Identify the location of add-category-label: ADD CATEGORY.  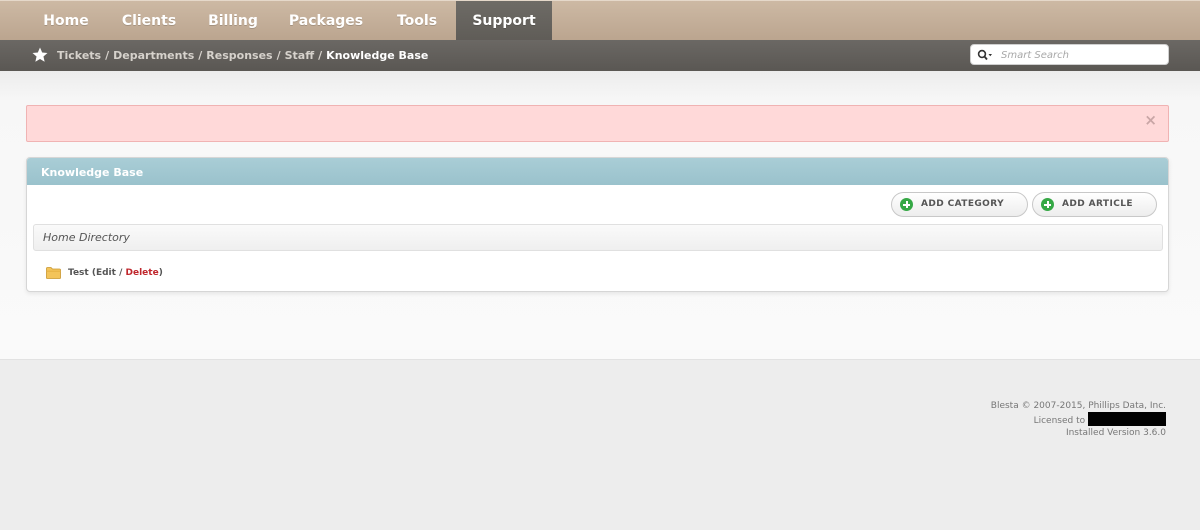
(962, 204).